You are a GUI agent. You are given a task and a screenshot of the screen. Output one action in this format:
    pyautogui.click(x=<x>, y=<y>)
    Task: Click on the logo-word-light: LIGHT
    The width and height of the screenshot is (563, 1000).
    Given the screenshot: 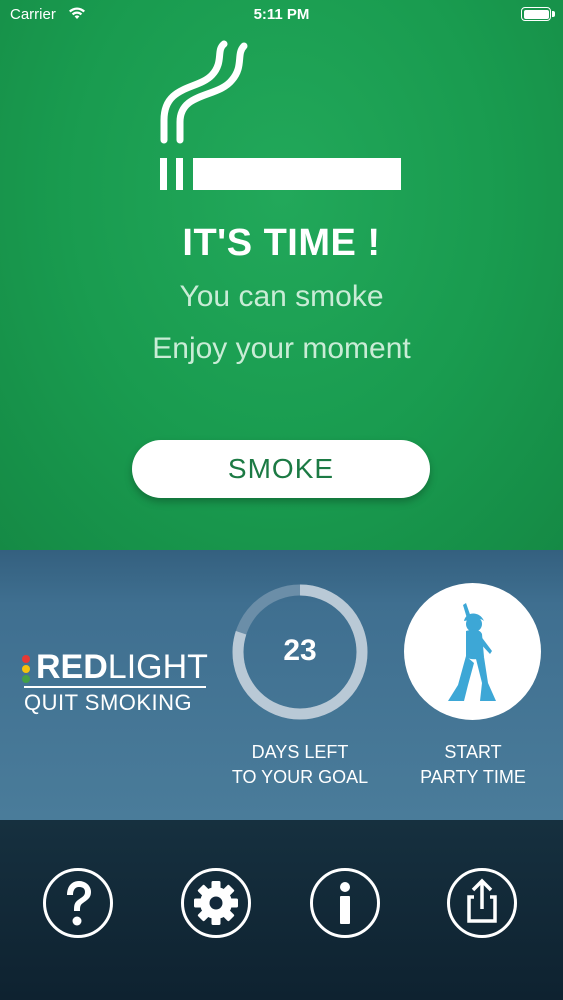 What is the action you would take?
    pyautogui.click(x=157, y=667)
    